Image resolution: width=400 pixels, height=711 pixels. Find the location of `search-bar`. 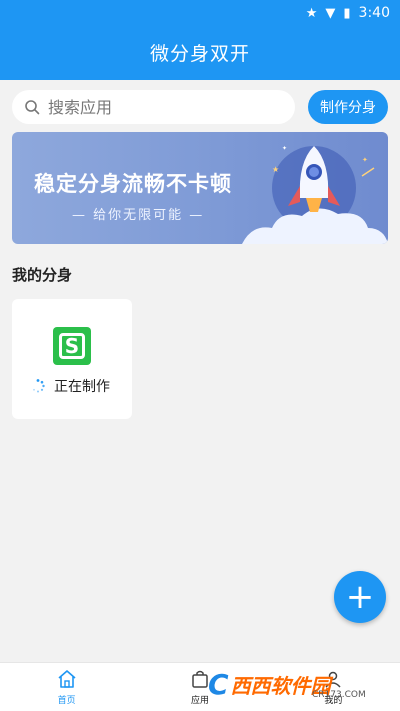

search-bar is located at coordinates (153, 107).